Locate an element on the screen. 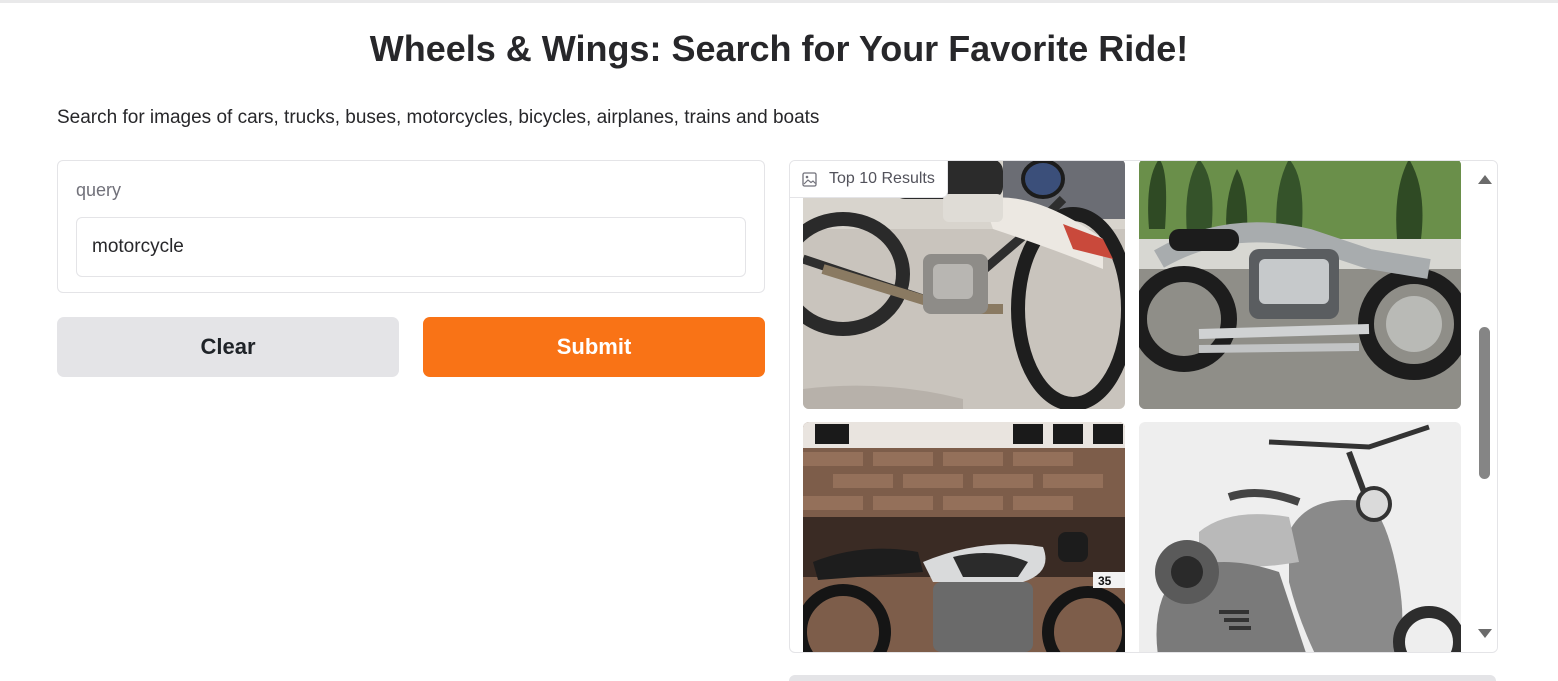 The width and height of the screenshot is (1558, 681). result-image-3: 35 is located at coordinates (964, 537).